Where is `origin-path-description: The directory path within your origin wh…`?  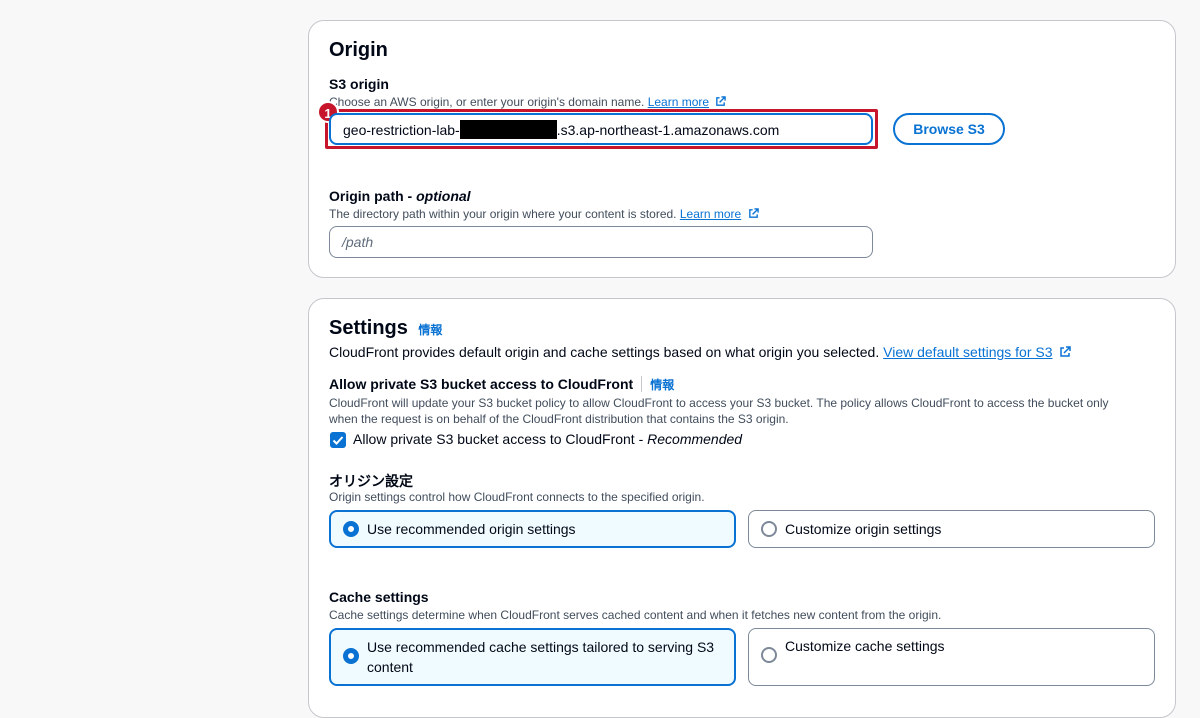 origin-path-description: The directory path within your origin wh… is located at coordinates (544, 214).